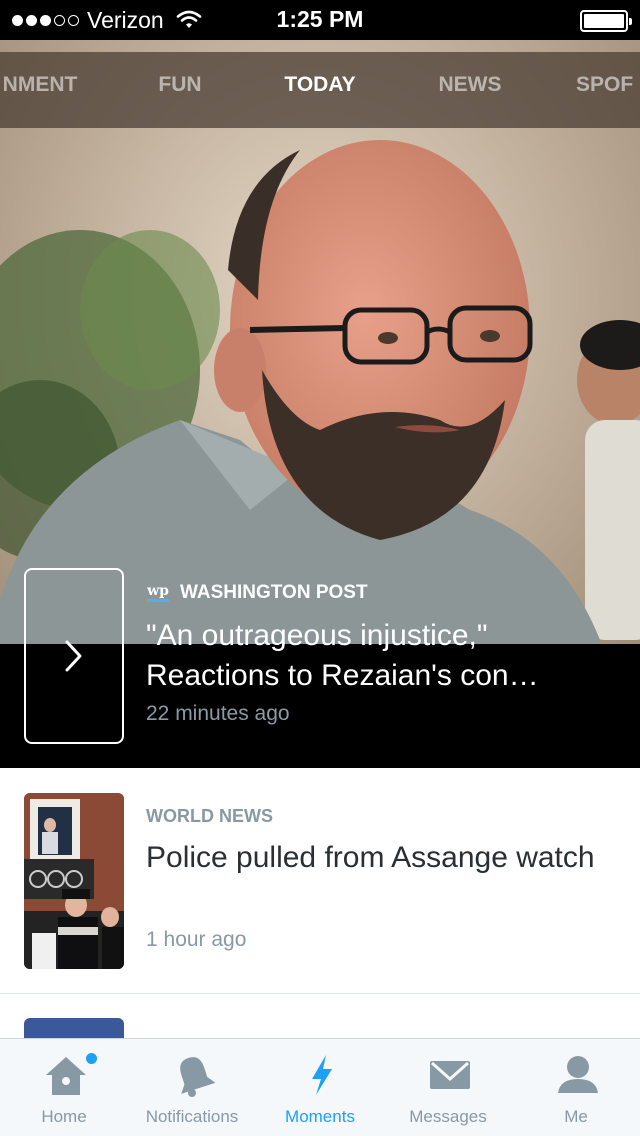 Image resolution: width=640 pixels, height=1136 pixels. Describe the element at coordinates (91, 1058) in the screenshot. I see `home-notification-badge` at that location.